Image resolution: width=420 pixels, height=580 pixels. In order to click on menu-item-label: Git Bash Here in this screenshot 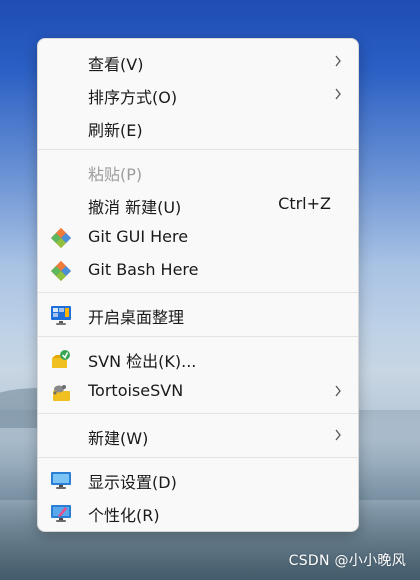, I will do `click(143, 269)`.